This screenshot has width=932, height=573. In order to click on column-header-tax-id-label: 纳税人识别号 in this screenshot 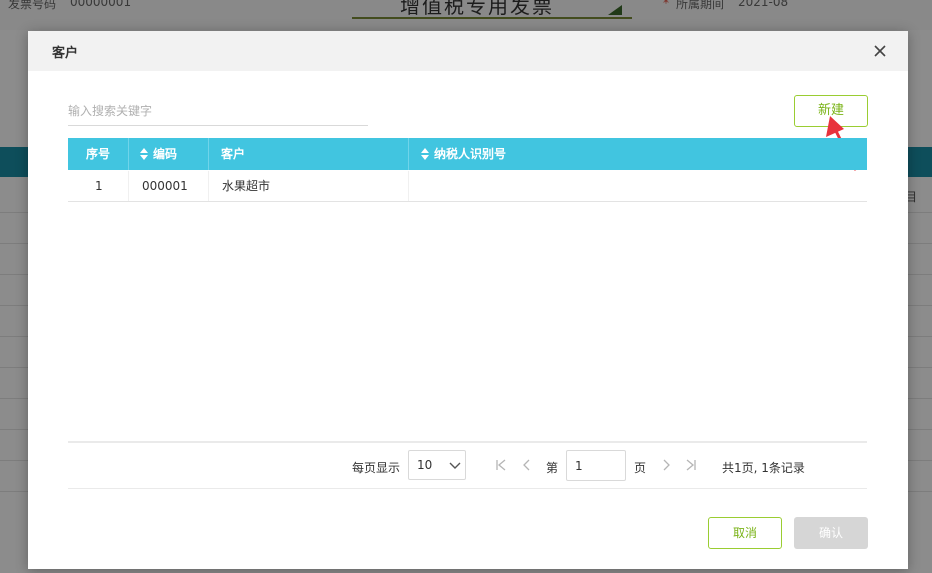, I will do `click(470, 154)`.